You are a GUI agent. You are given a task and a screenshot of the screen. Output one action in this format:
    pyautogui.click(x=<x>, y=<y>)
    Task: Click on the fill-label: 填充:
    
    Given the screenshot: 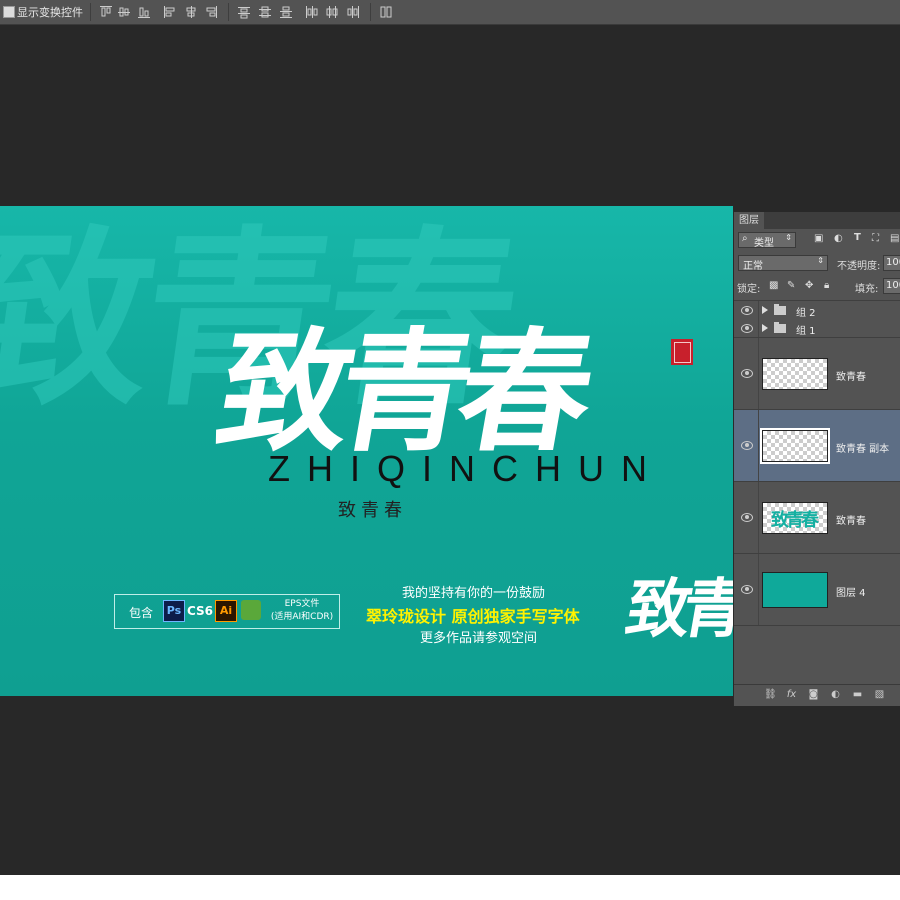 What is the action you would take?
    pyautogui.click(x=867, y=289)
    